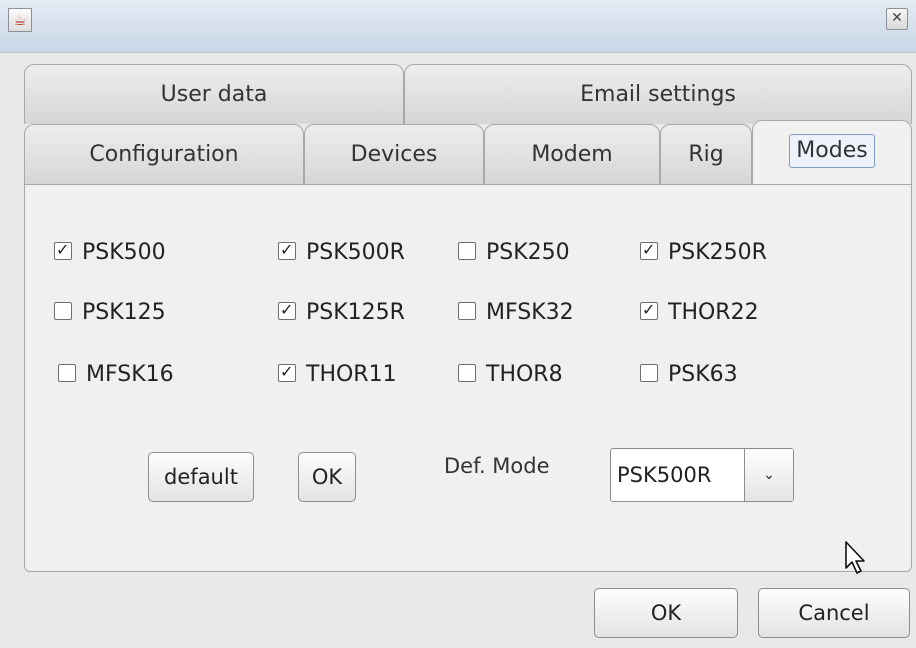  I want to click on def-mode-label: Def. Mode, so click(497, 466).